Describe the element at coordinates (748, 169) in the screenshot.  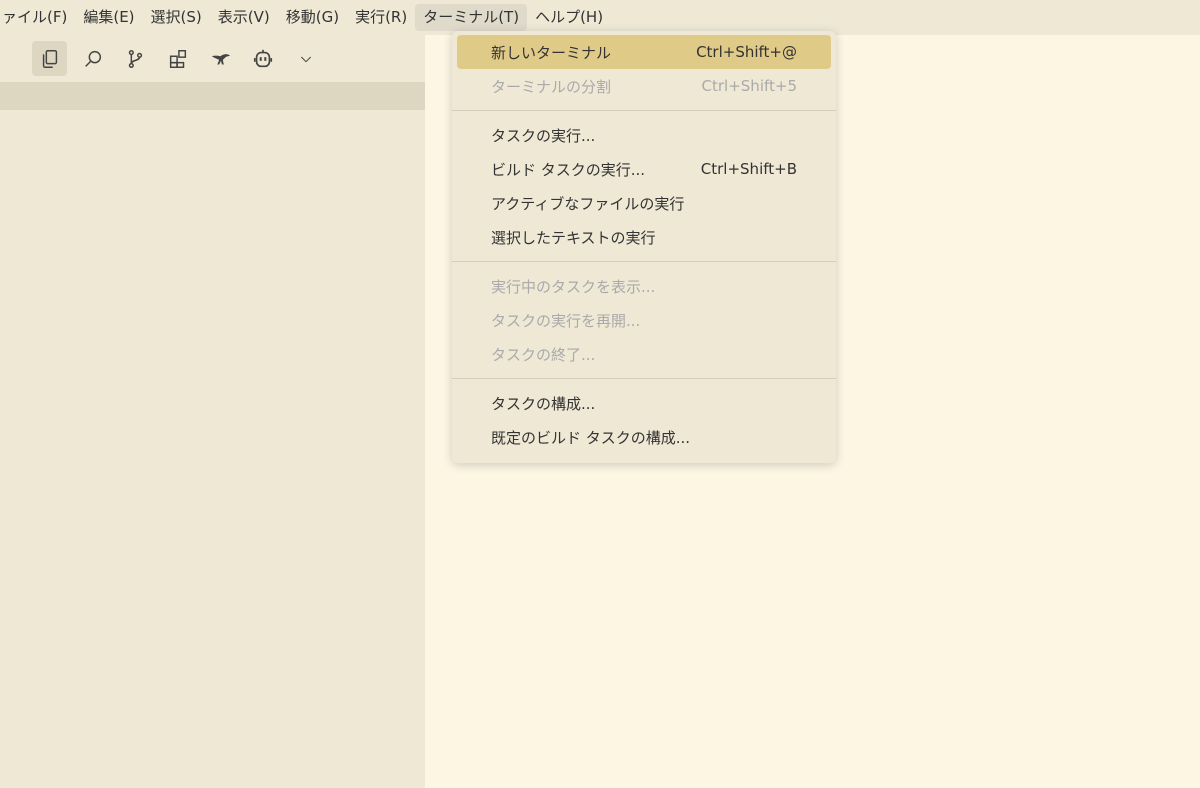
I see `menu-item-shortcut: Ctrl+Shift+B` at that location.